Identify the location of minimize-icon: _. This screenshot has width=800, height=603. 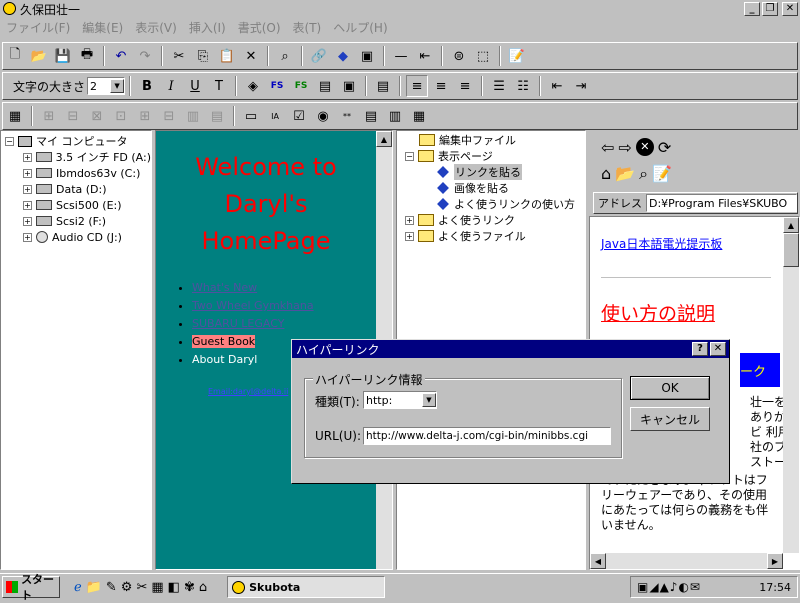
(752, 9).